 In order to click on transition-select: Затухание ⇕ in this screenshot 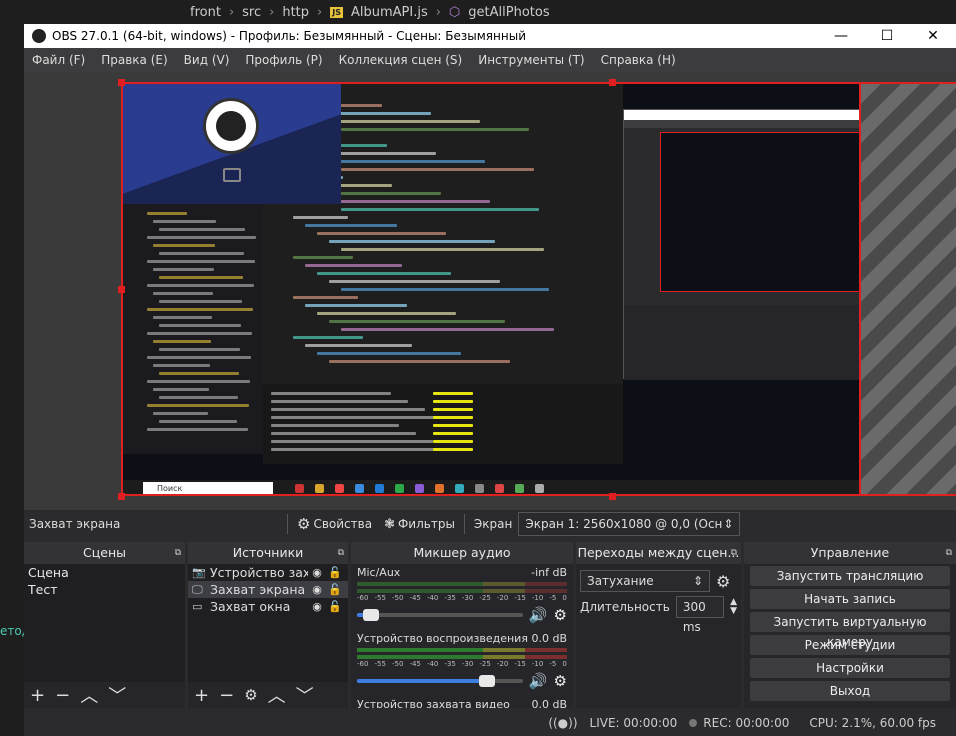, I will do `click(645, 581)`.